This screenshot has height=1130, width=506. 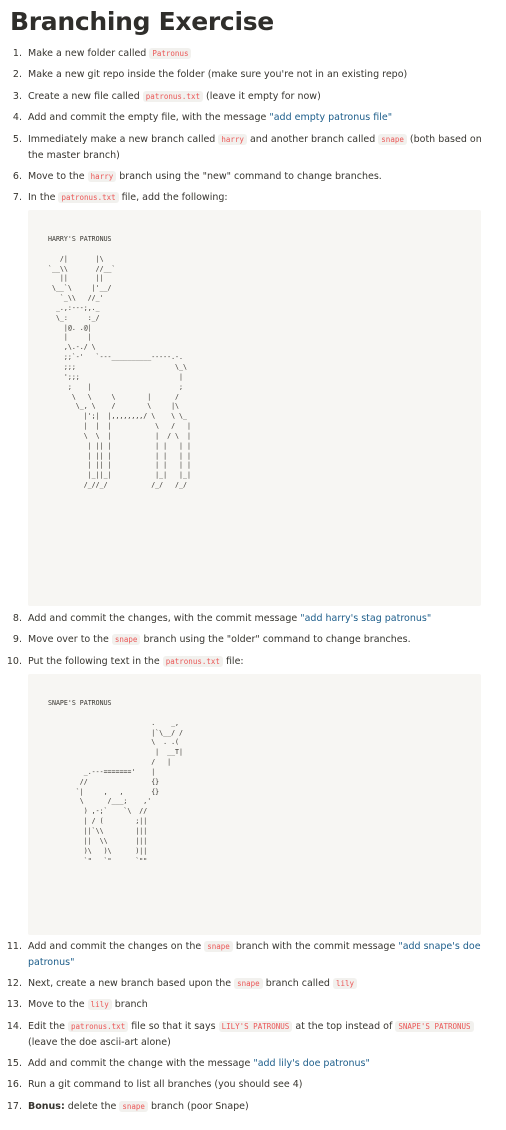 What do you see at coordinates (14, 661) in the screenshot?
I see `step-number: 10.` at bounding box center [14, 661].